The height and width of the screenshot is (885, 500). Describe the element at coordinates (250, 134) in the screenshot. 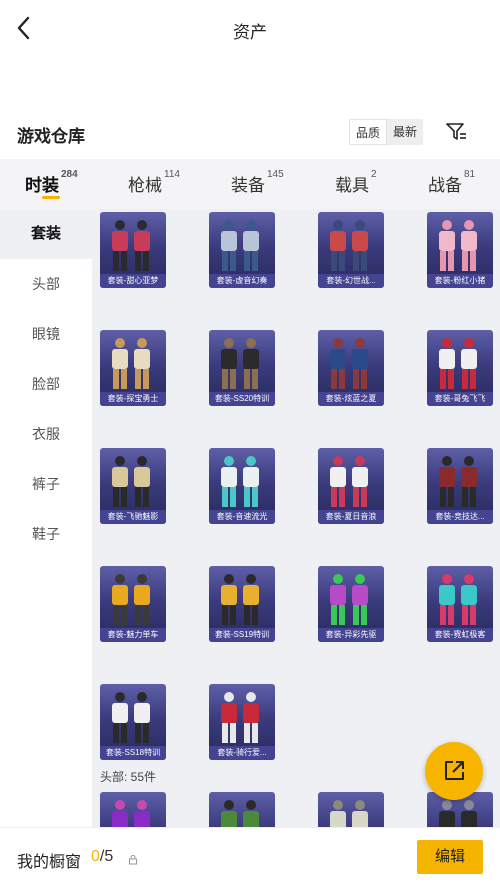

I see `section-header: 游戏仓库 品质 最新` at that location.